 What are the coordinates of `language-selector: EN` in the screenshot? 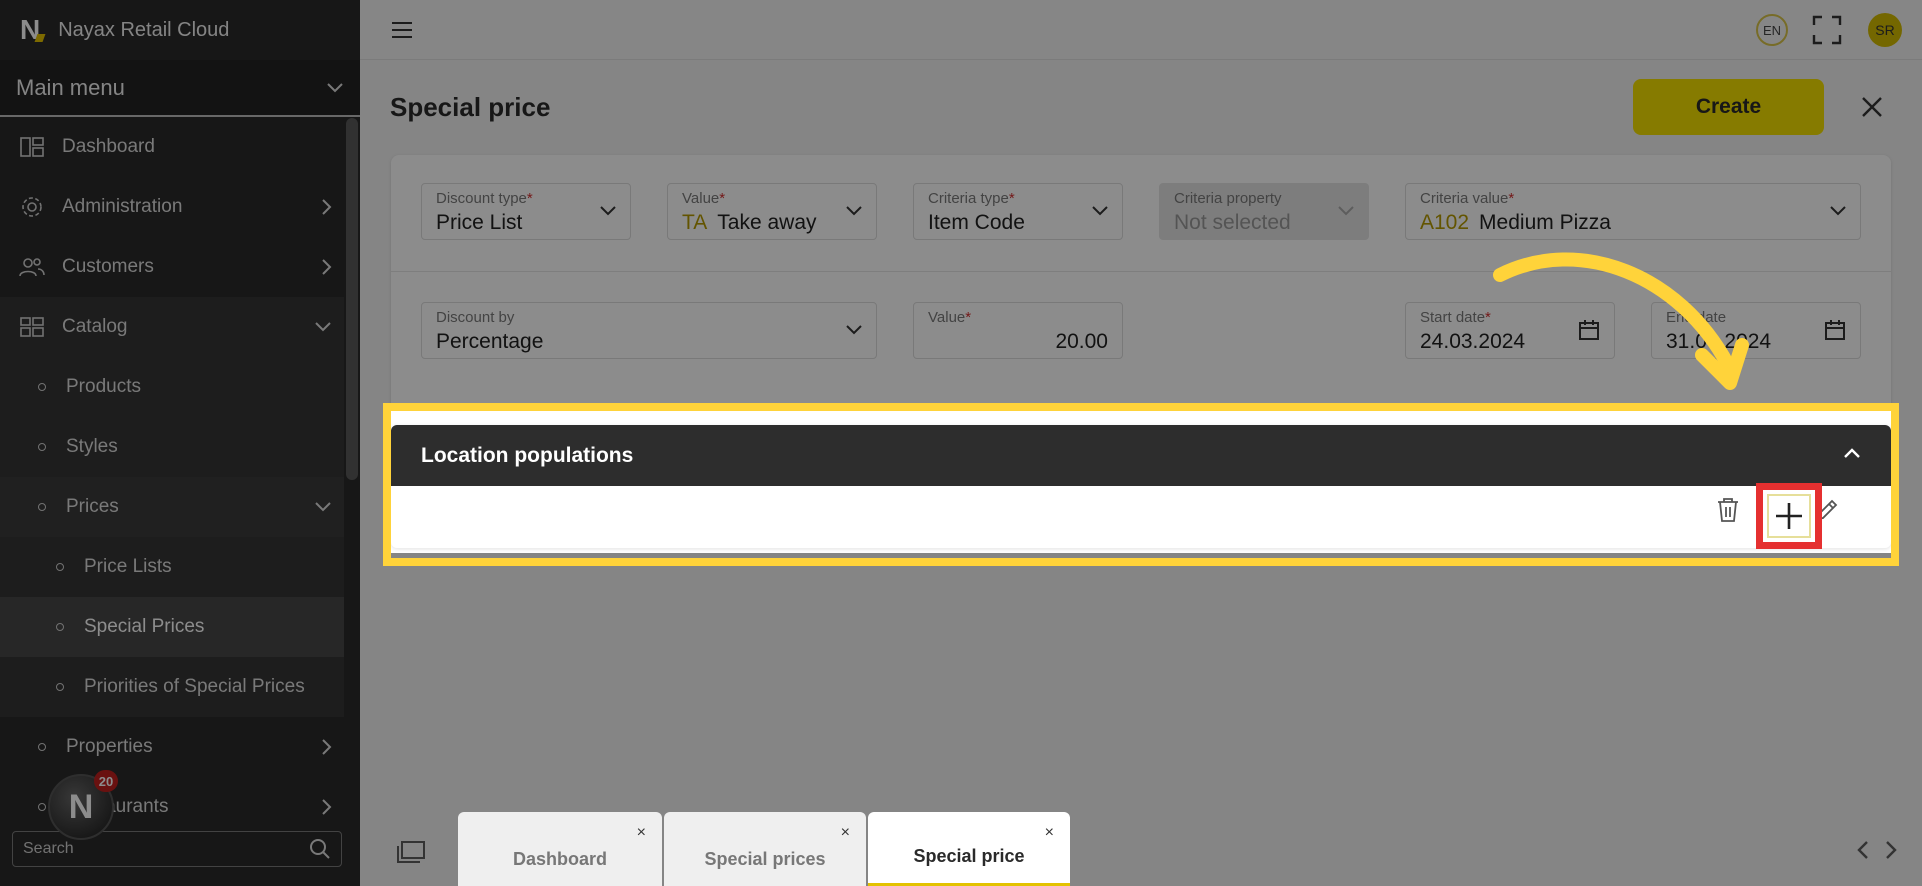 It's located at (1772, 30).